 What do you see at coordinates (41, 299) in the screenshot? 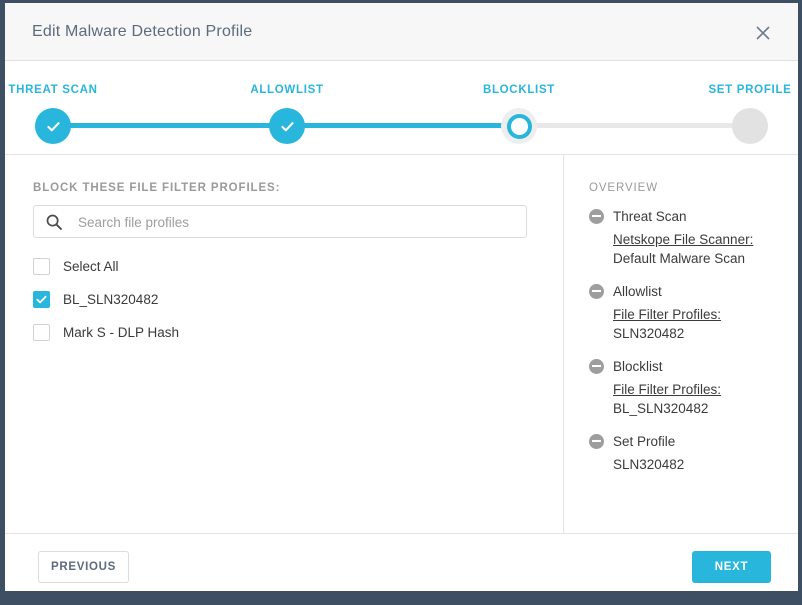
I see `checkbox-bl-sln320482` at bounding box center [41, 299].